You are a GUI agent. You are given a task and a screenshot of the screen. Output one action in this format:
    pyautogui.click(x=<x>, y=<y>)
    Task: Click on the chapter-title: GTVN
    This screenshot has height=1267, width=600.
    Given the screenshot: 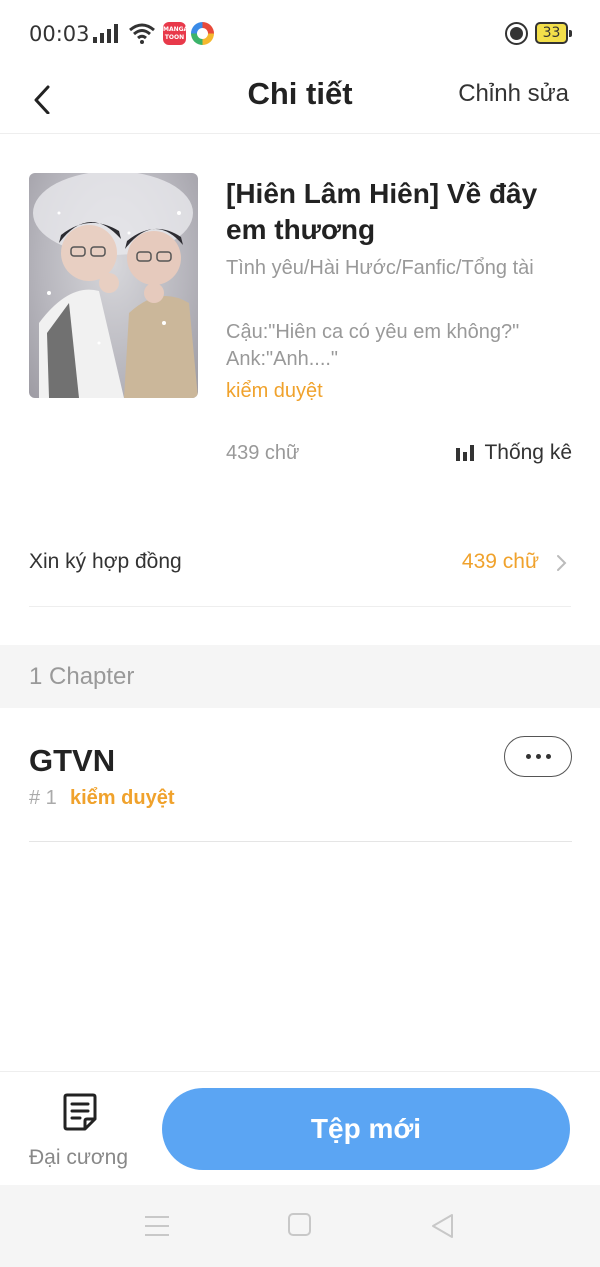 What is the action you would take?
    pyautogui.click(x=72, y=760)
    